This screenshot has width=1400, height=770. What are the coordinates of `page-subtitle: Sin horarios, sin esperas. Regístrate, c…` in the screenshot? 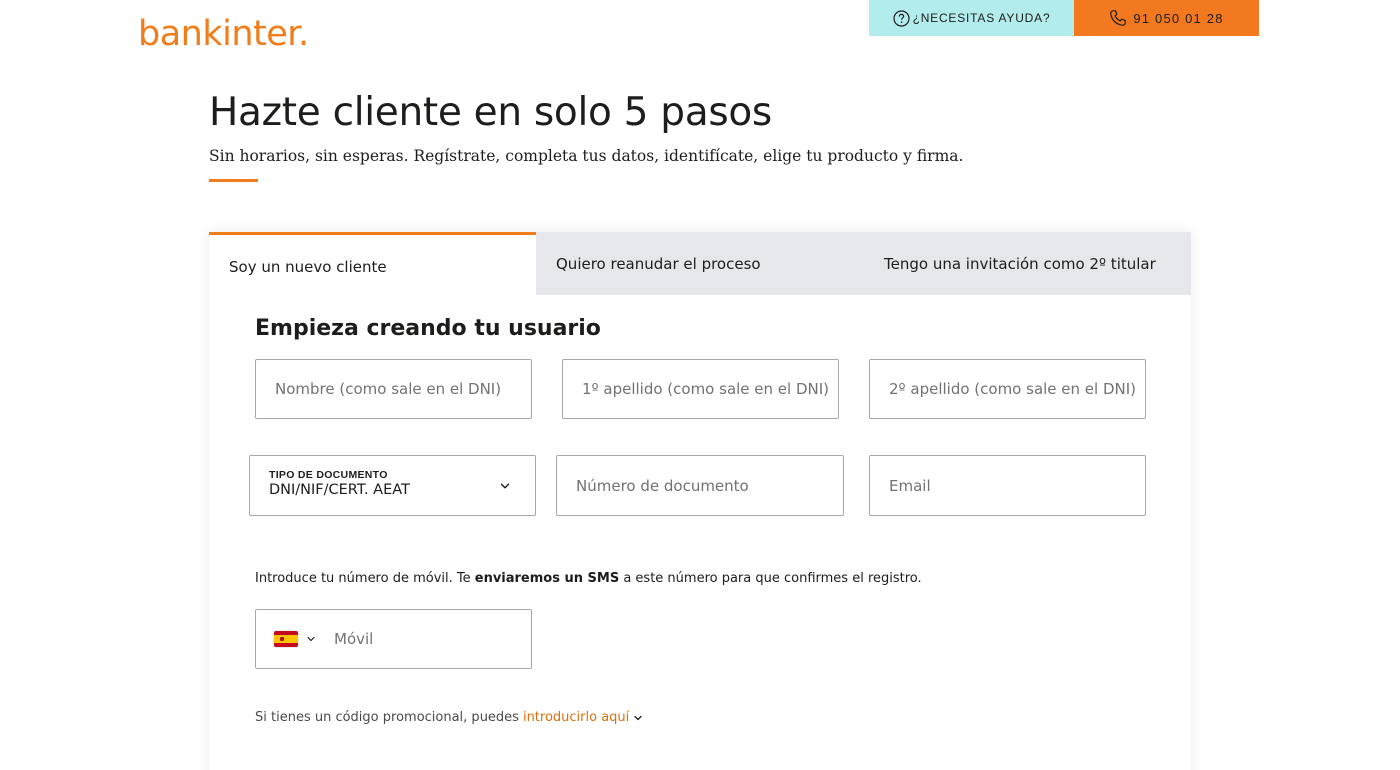 It's located at (586, 156).